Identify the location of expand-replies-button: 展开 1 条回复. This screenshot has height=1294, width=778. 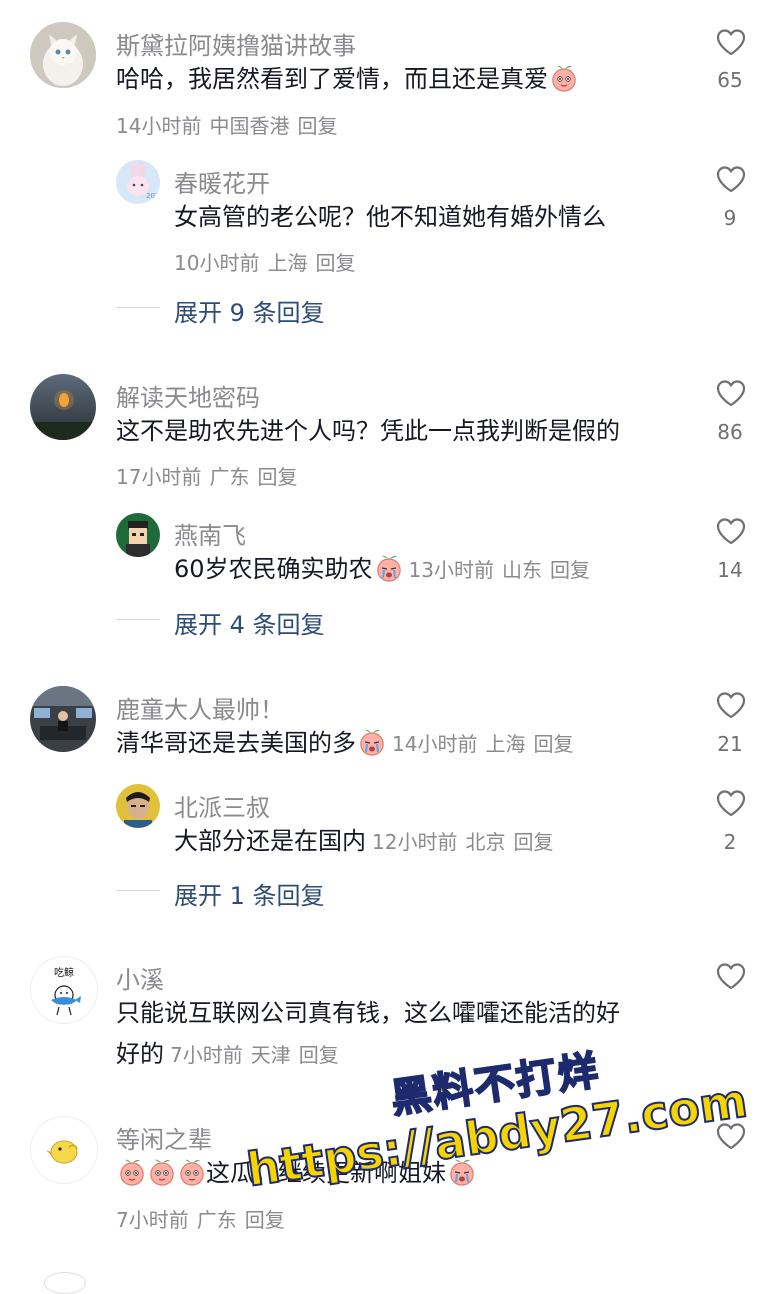
(249, 893).